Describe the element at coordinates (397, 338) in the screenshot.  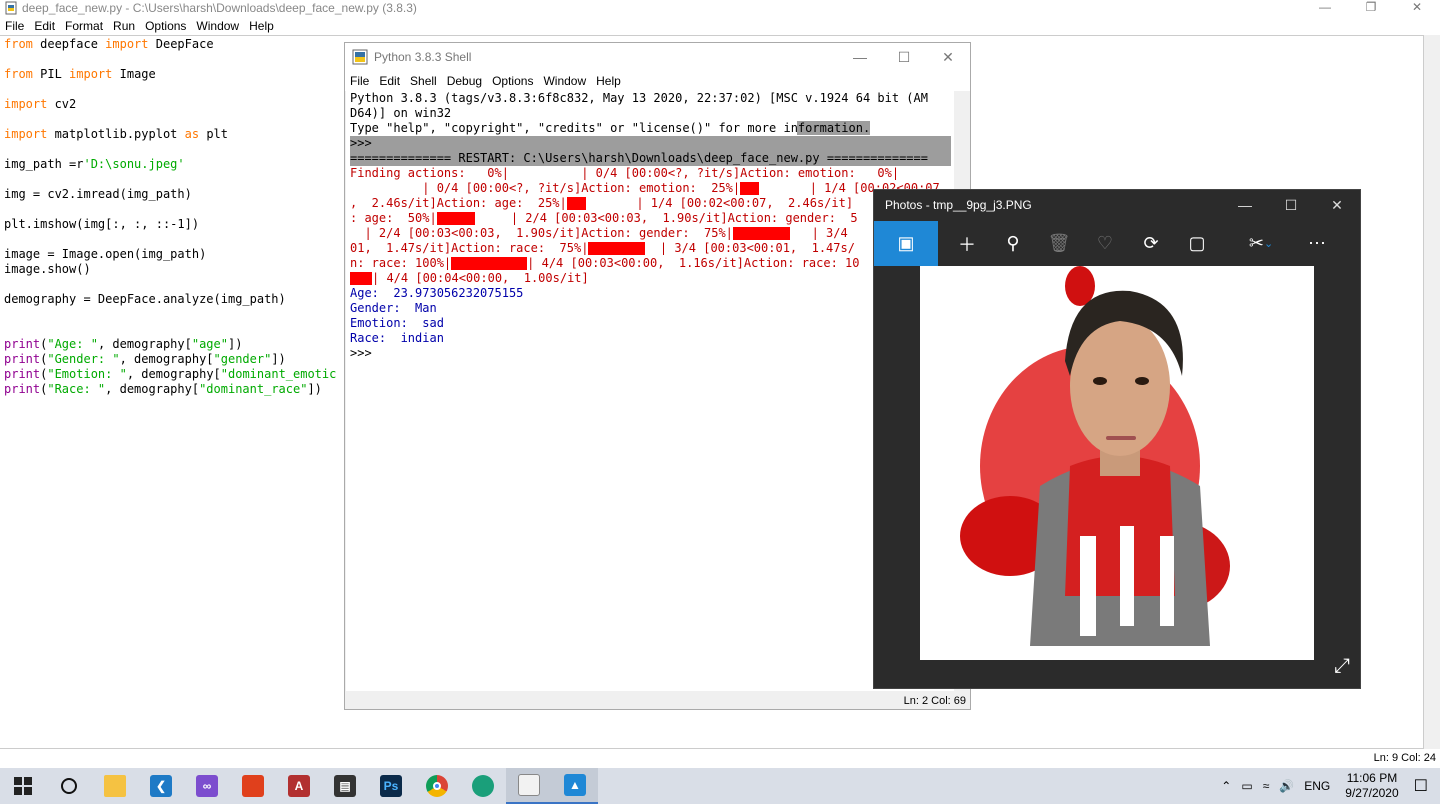
I see `race-output: Race: indian` at that location.